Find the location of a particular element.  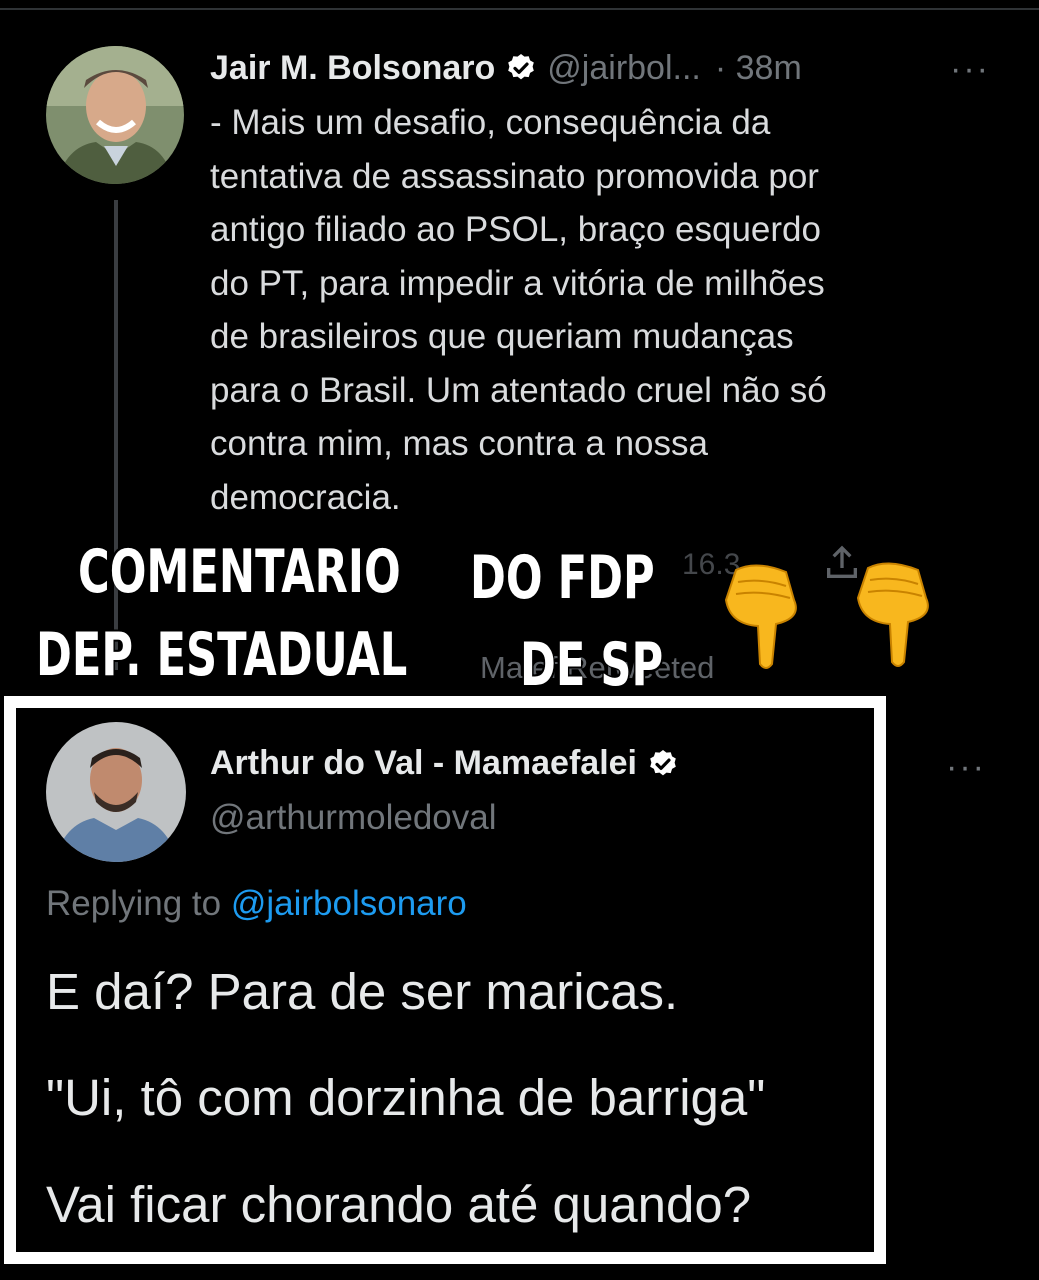

overlay-text-do-fdp: DO FDP is located at coordinates (562, 578).